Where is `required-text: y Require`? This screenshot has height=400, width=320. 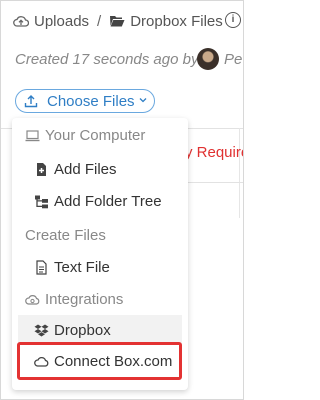 required-text: y Require is located at coordinates (214, 152).